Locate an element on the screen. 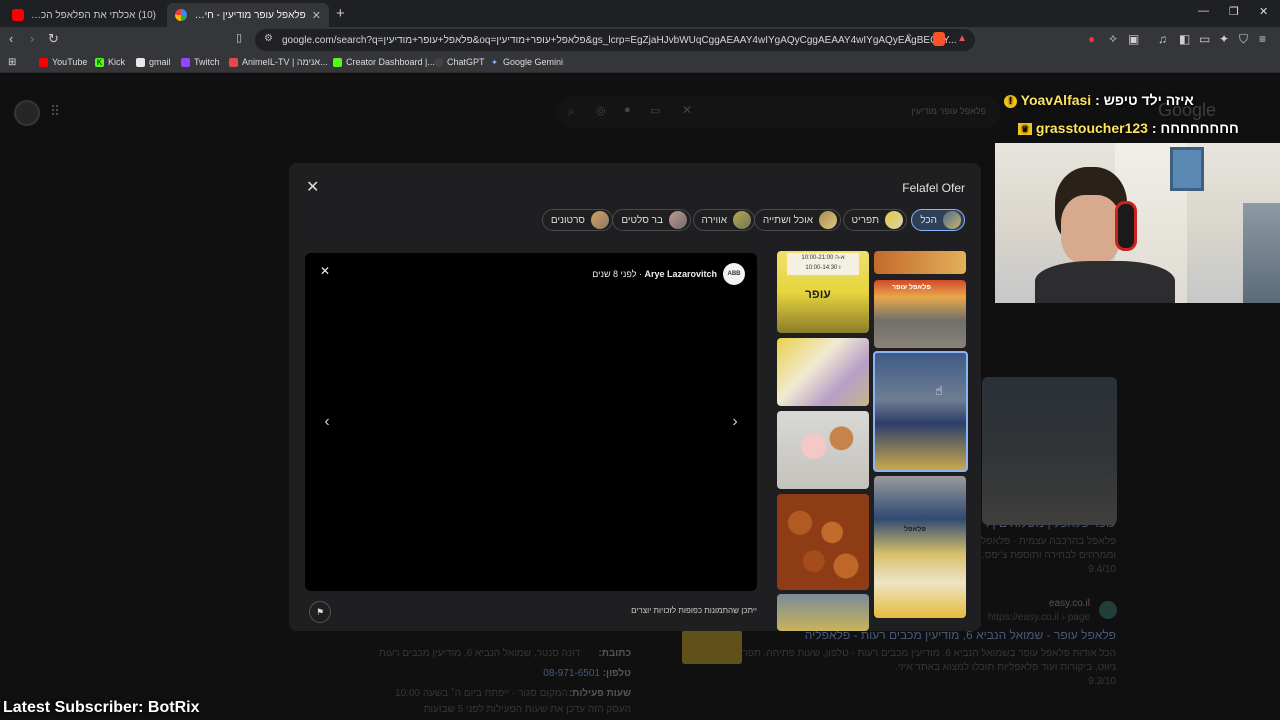 This screenshot has width=1280, height=720. lens-icon: ◎ is located at coordinates (601, 110).